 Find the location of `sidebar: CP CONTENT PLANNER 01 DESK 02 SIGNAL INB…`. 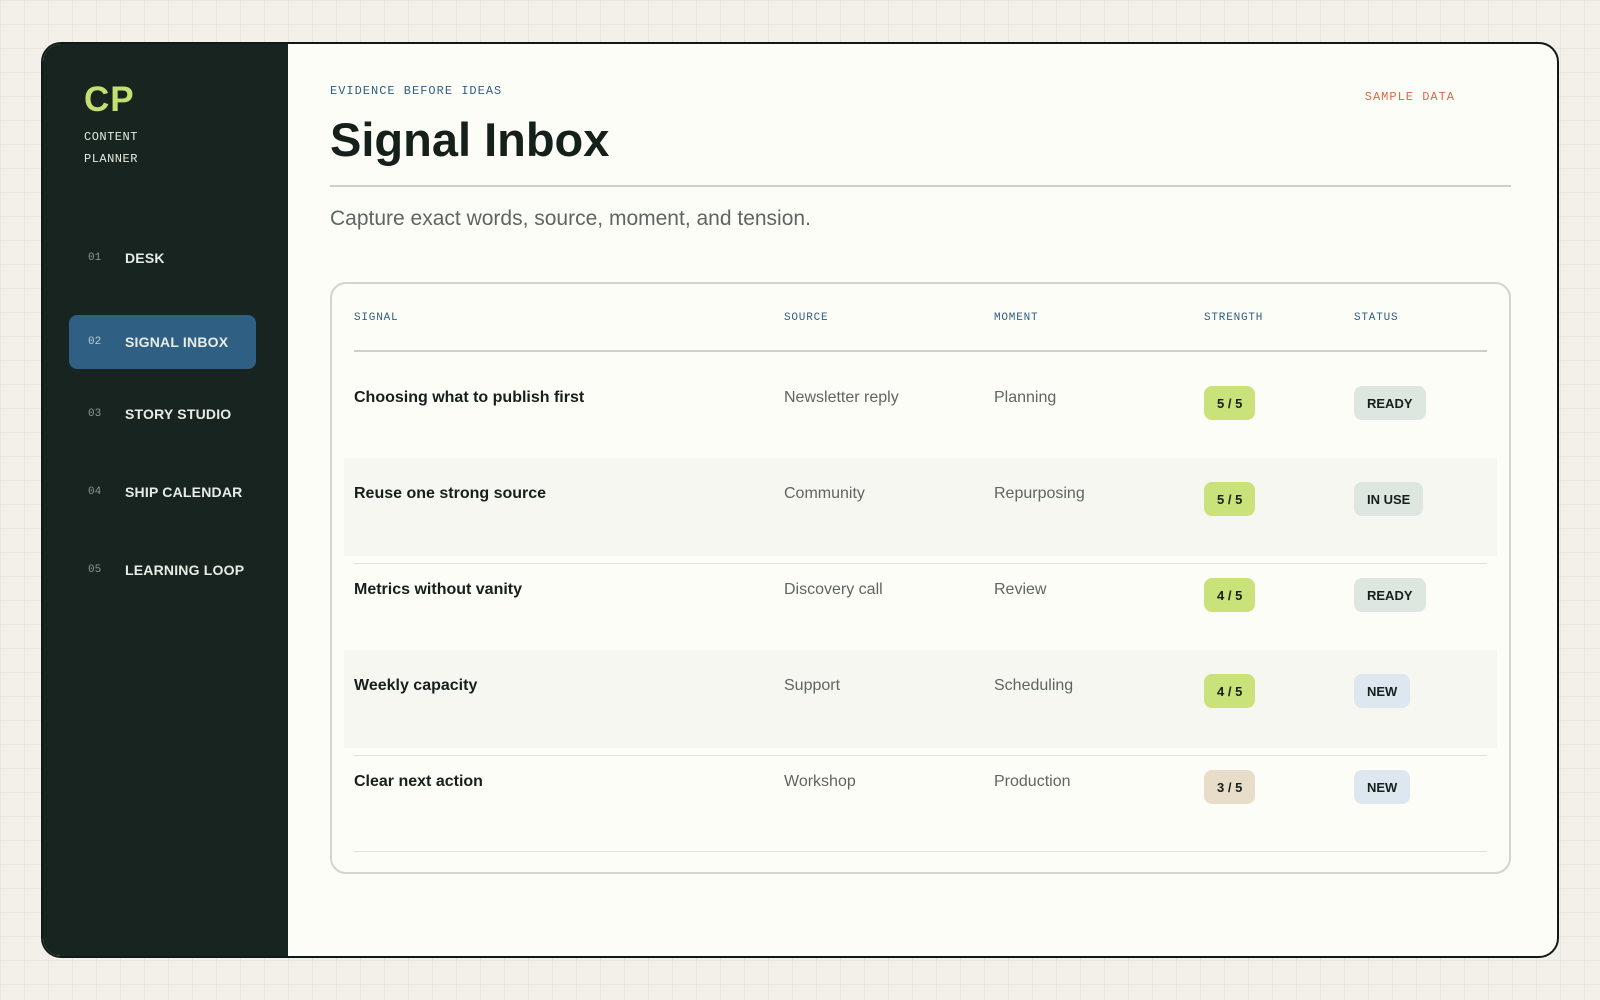

sidebar: CP CONTENT PLANNER 01 DESK 02 SIGNAL INB… is located at coordinates (165, 500).